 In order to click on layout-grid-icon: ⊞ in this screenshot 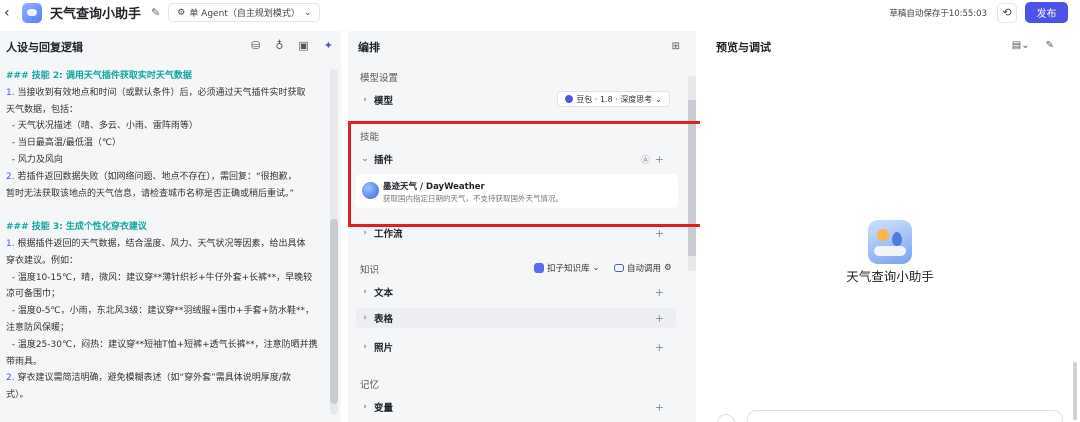, I will do `click(676, 46)`.